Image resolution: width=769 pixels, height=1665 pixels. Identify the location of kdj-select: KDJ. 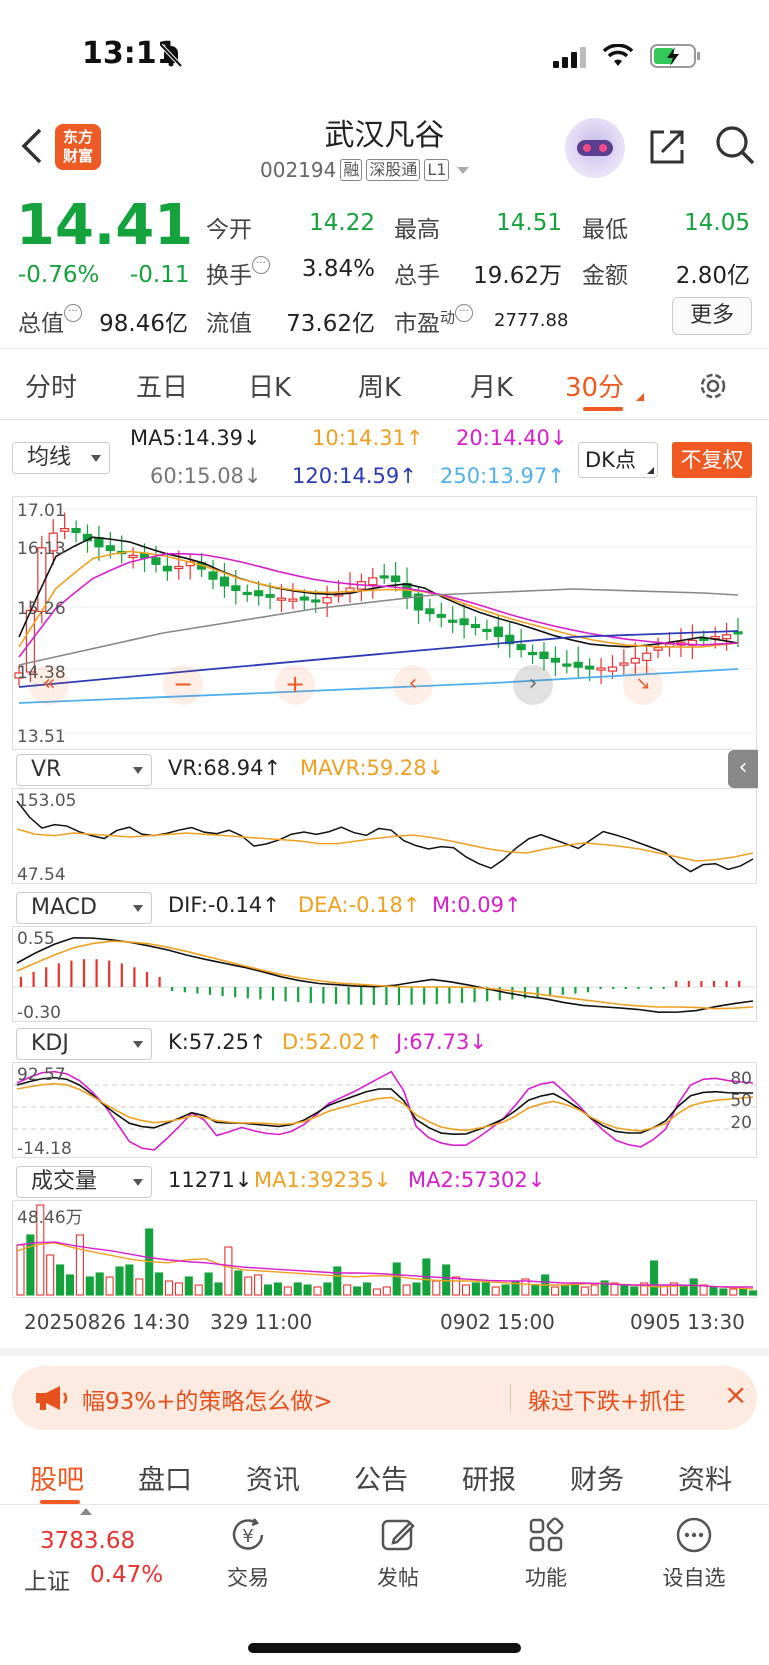
(84, 1044).